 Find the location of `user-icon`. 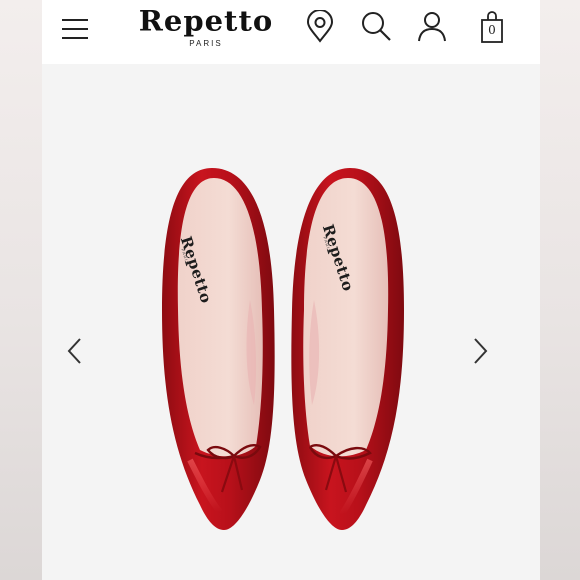

user-icon is located at coordinates (432, 27).